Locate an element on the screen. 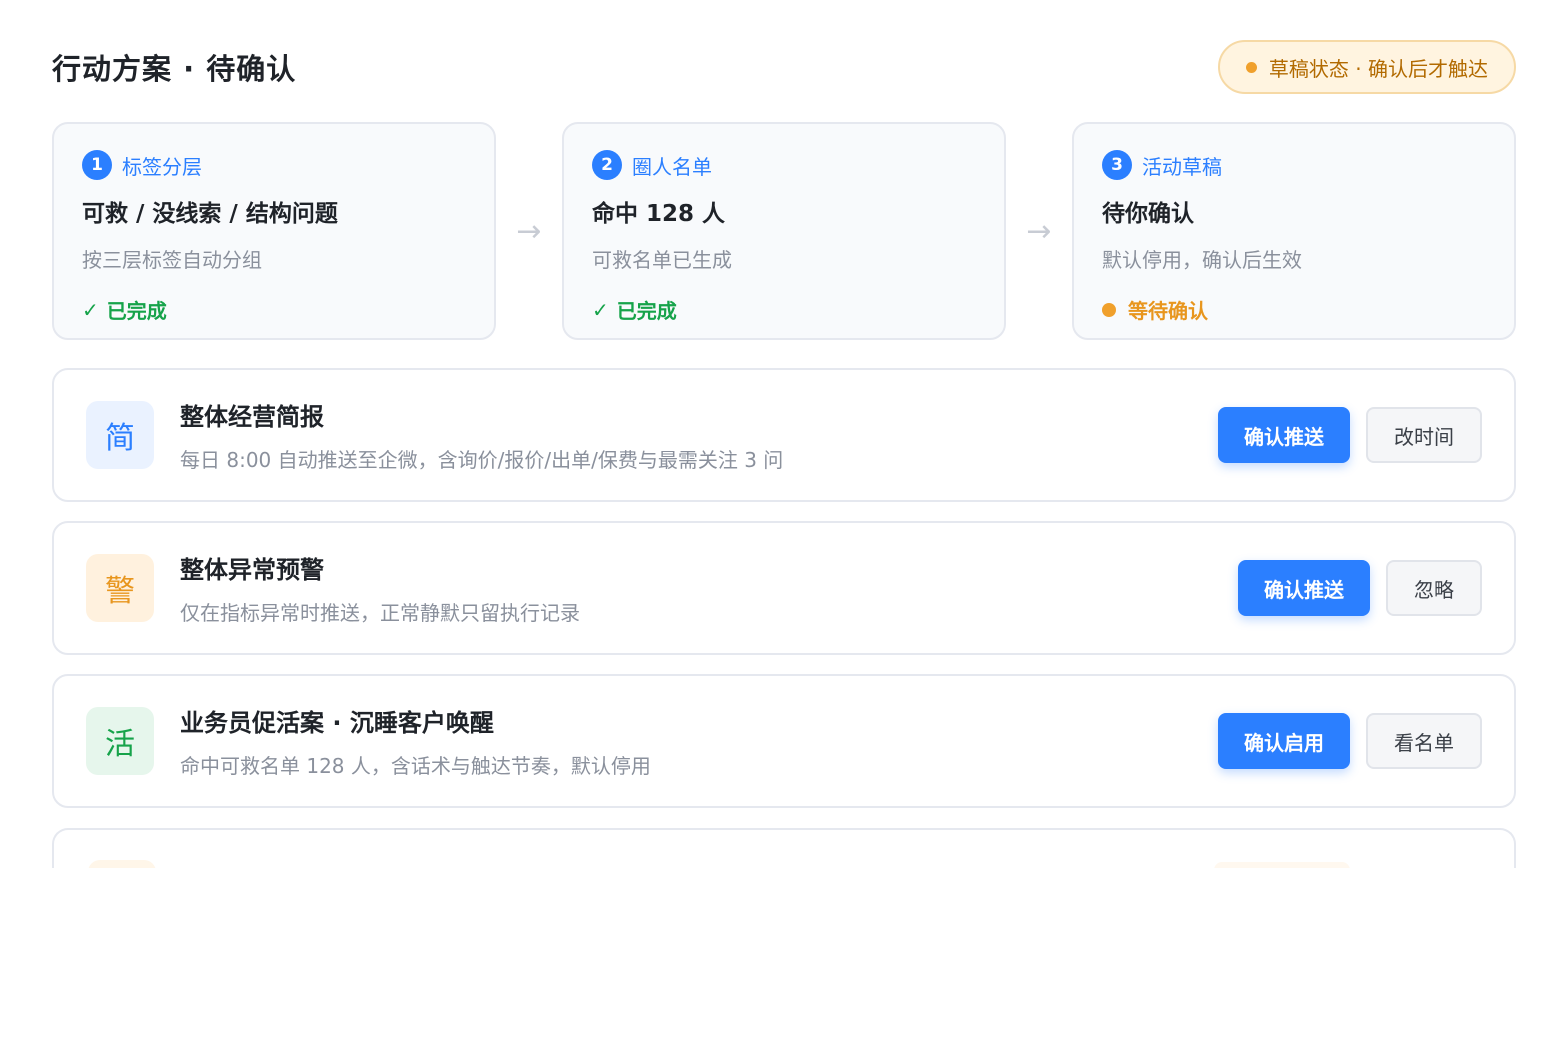  step-status-label: 等待确认 is located at coordinates (1168, 311).